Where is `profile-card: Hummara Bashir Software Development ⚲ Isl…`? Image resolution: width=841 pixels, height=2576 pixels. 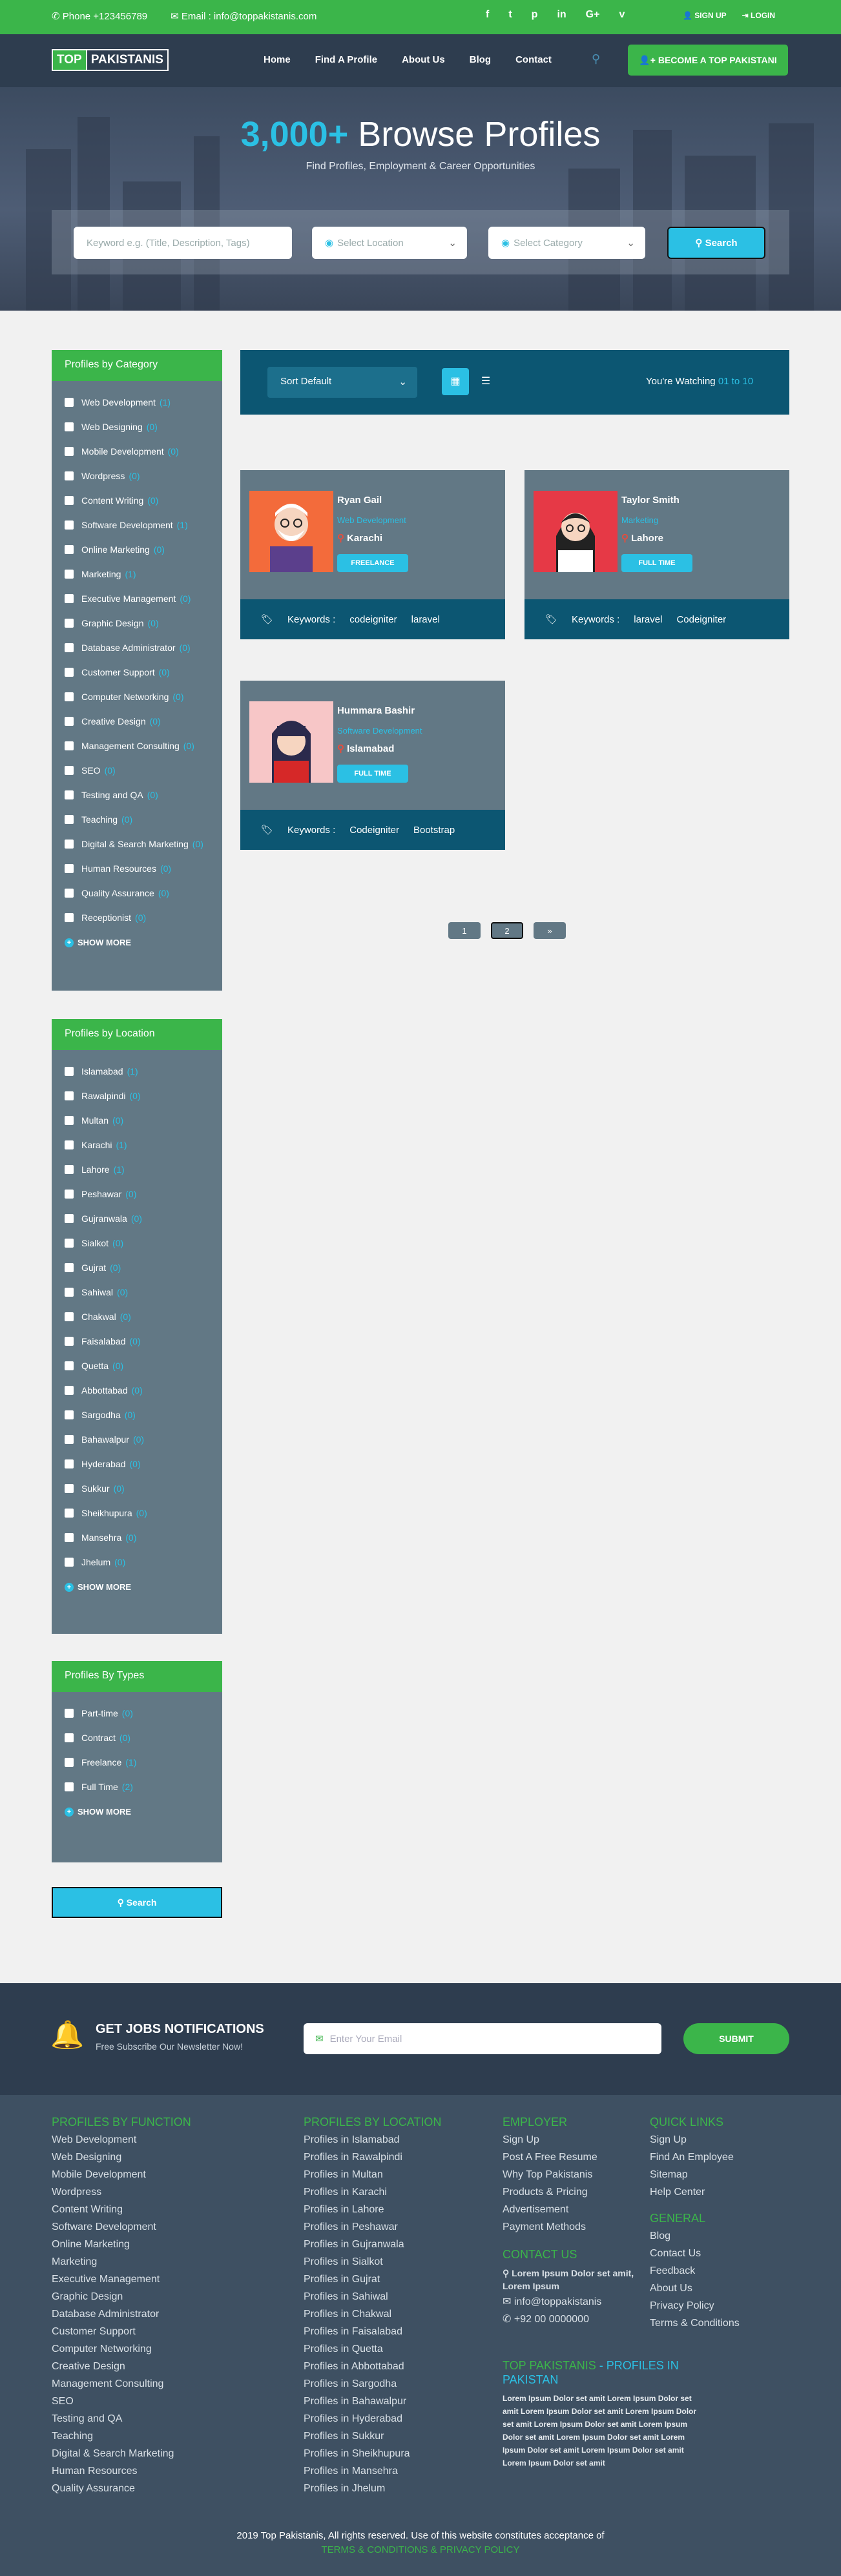
profile-card: Hummara Bashir Software Development ⚲ Isl… is located at coordinates (372, 765).